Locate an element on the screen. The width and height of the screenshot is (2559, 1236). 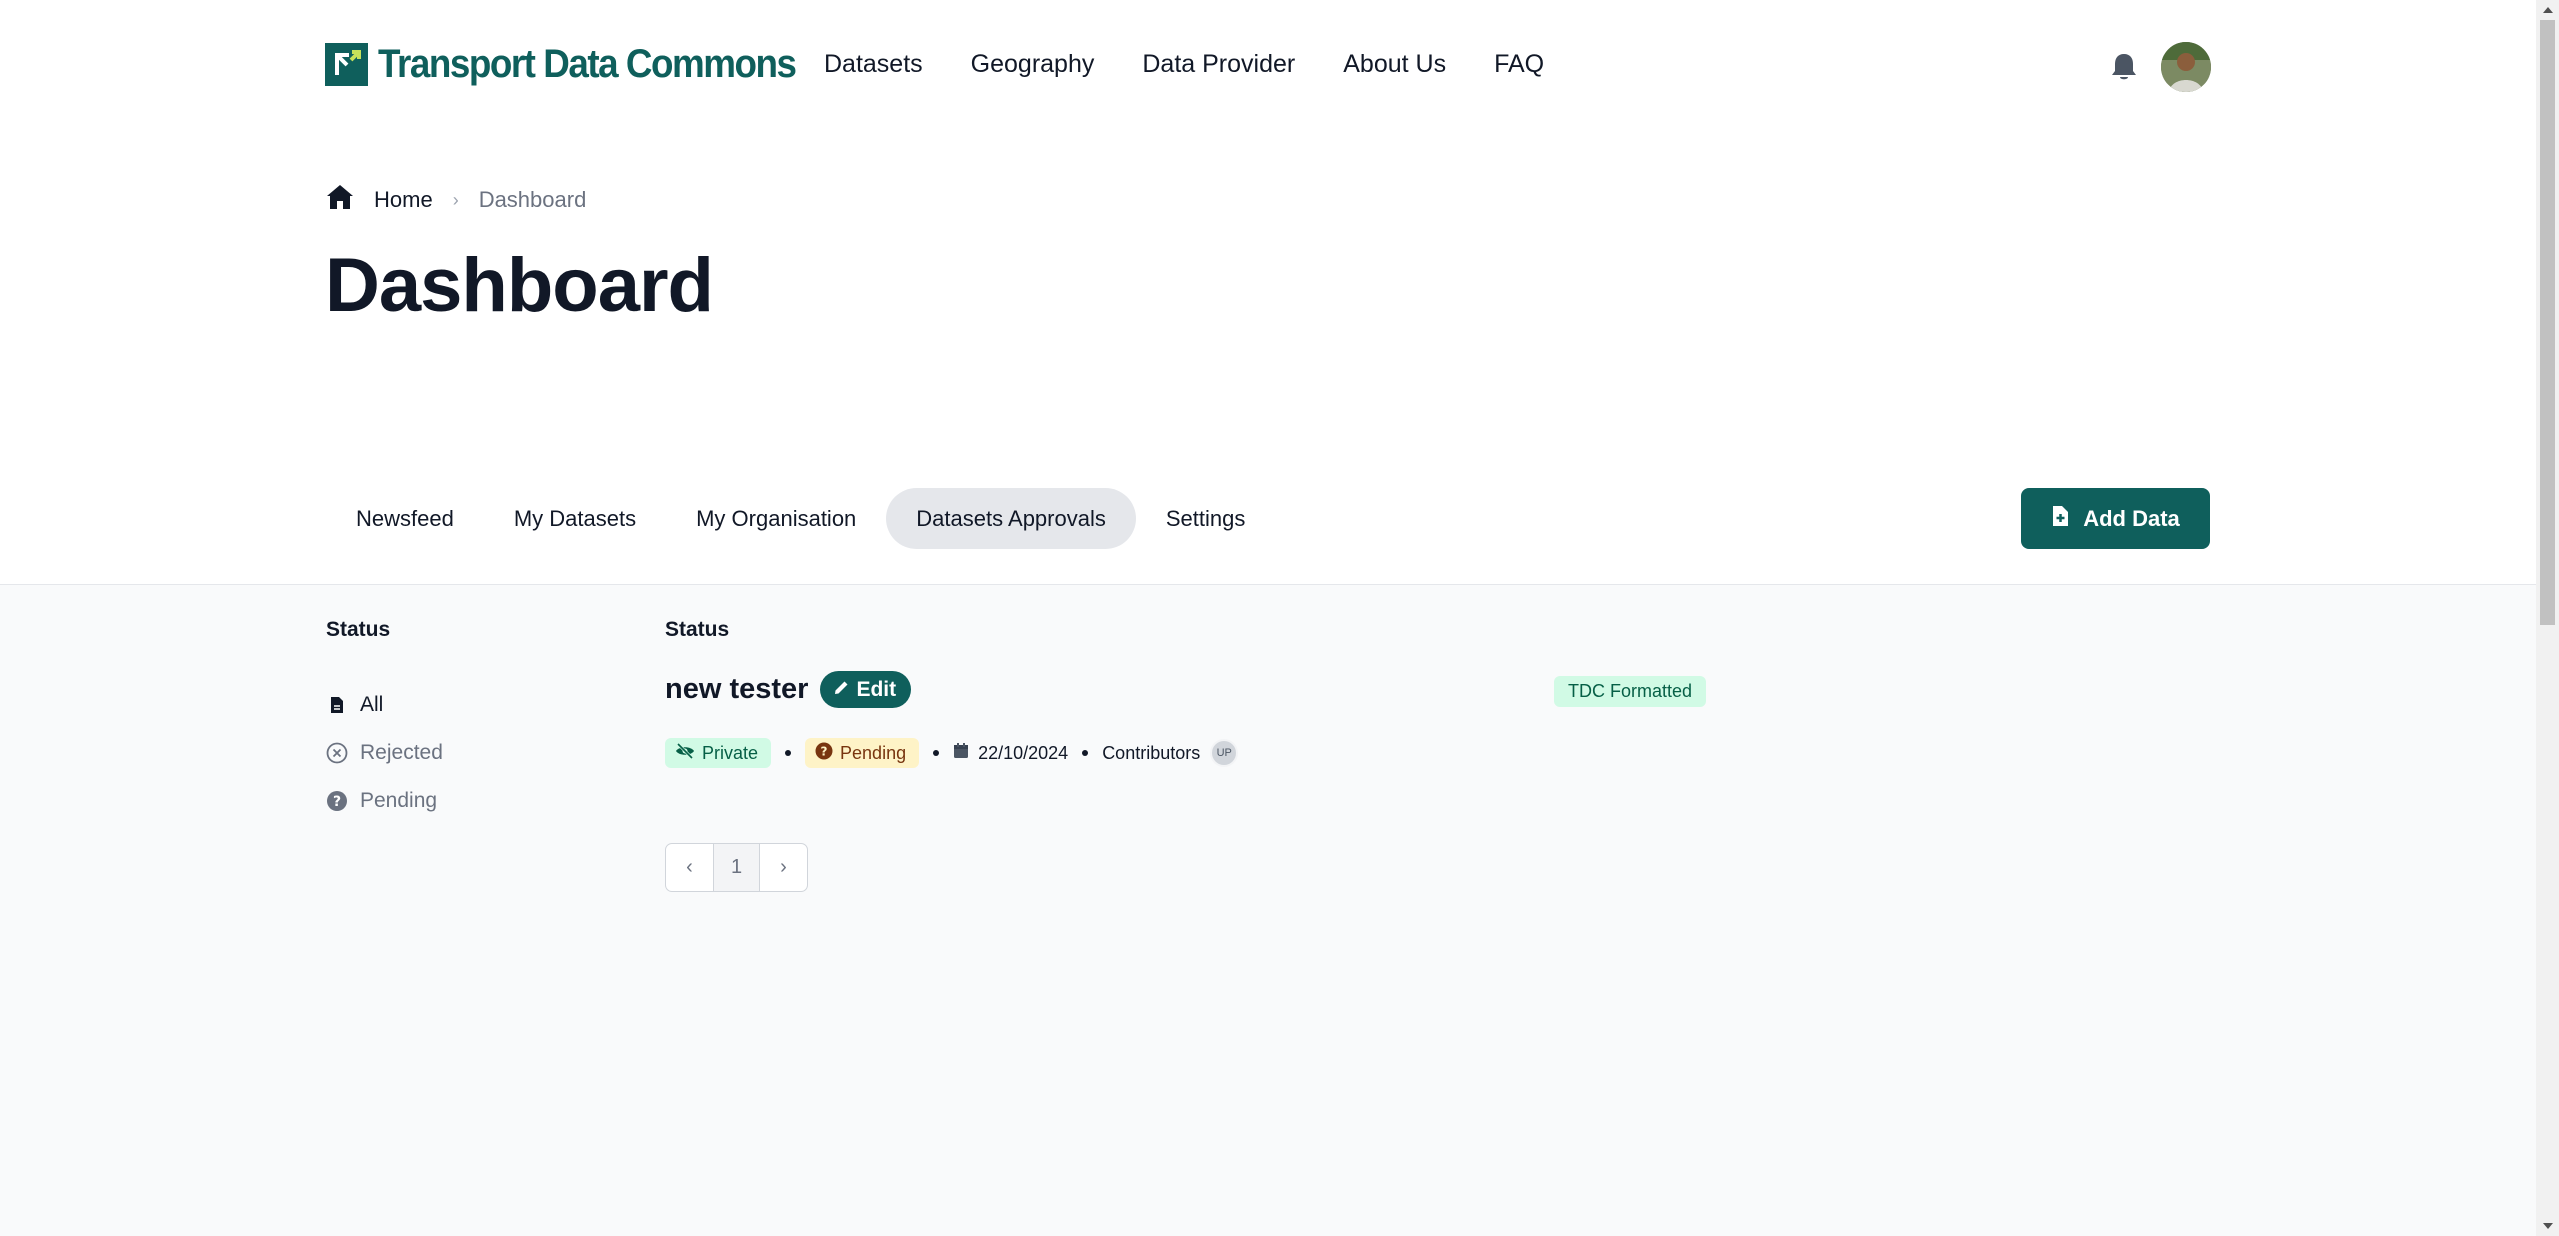
visibility-label: Private is located at coordinates (730, 752).